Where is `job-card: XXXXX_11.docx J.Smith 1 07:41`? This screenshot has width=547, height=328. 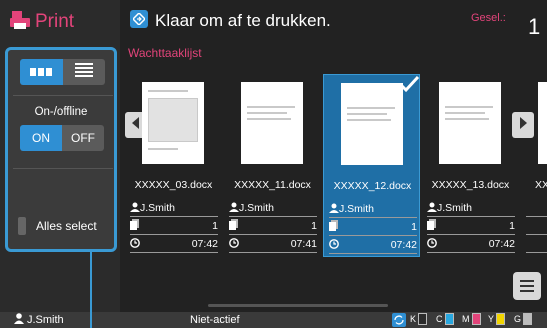
job-card: XXXXX_11.docx J.Smith 1 07:41 is located at coordinates (272, 165).